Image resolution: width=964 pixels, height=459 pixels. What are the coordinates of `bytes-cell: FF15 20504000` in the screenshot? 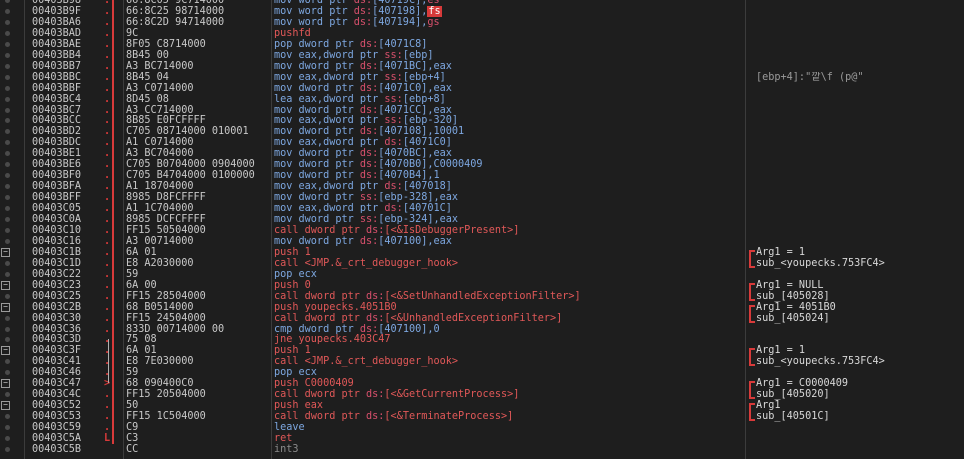 It's located at (197, 394).